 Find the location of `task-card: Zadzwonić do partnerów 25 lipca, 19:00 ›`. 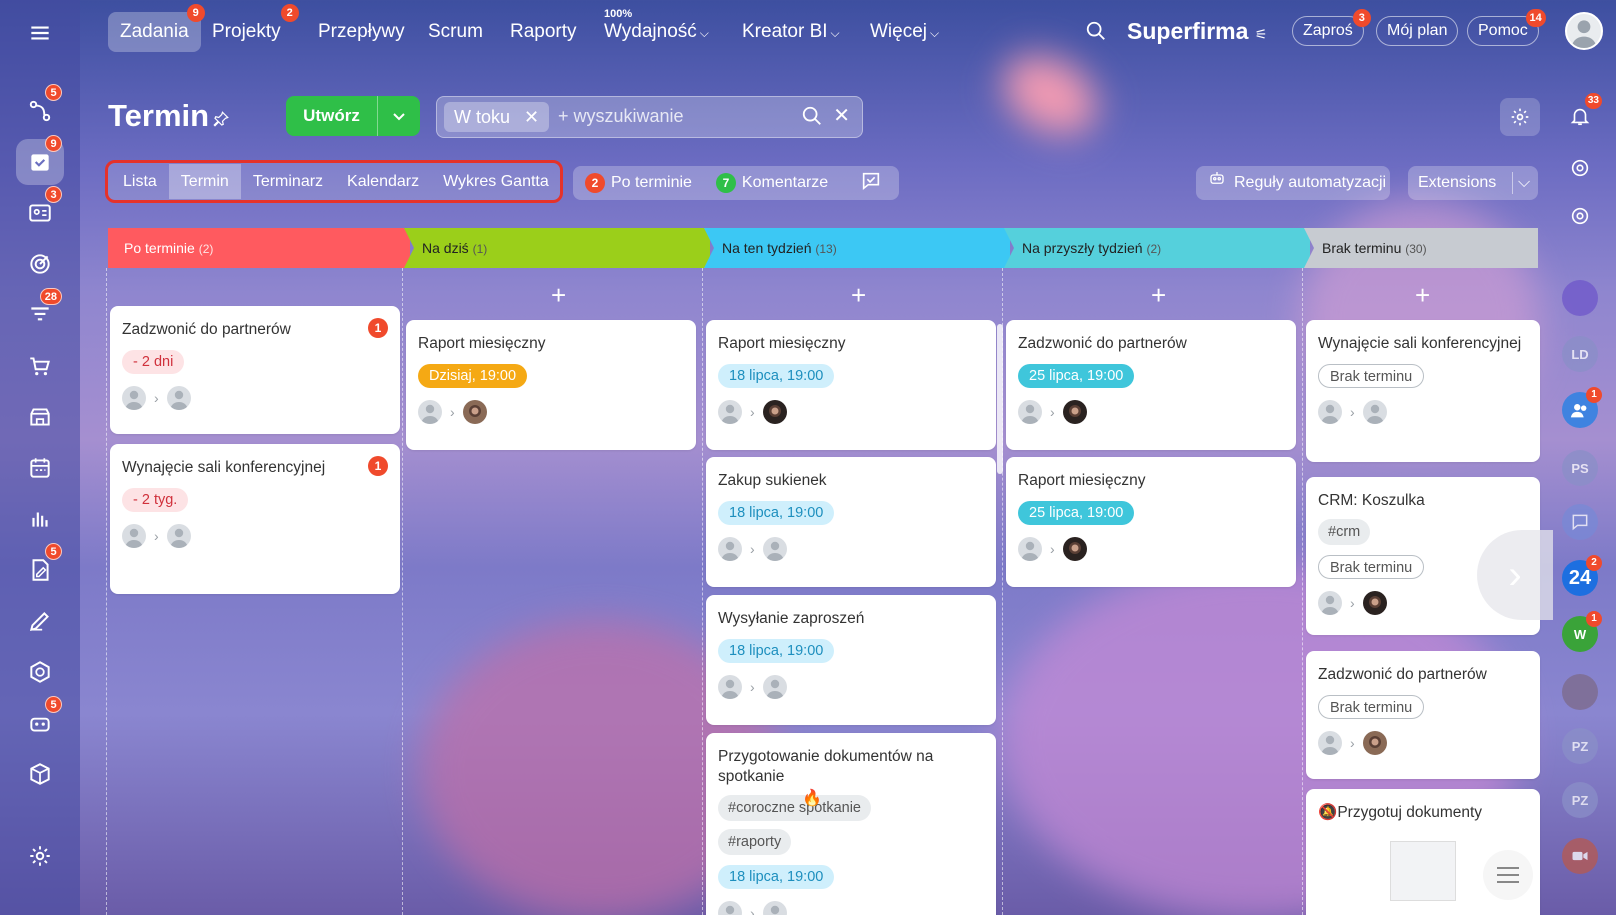

task-card: Zadzwonić do partnerów 25 lipca, 19:00 › is located at coordinates (1151, 385).